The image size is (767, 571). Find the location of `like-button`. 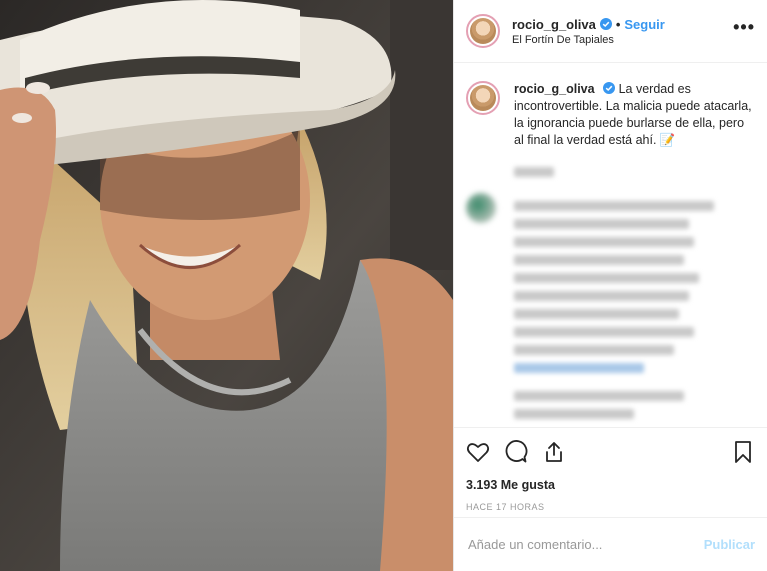

like-button is located at coordinates (478, 452).